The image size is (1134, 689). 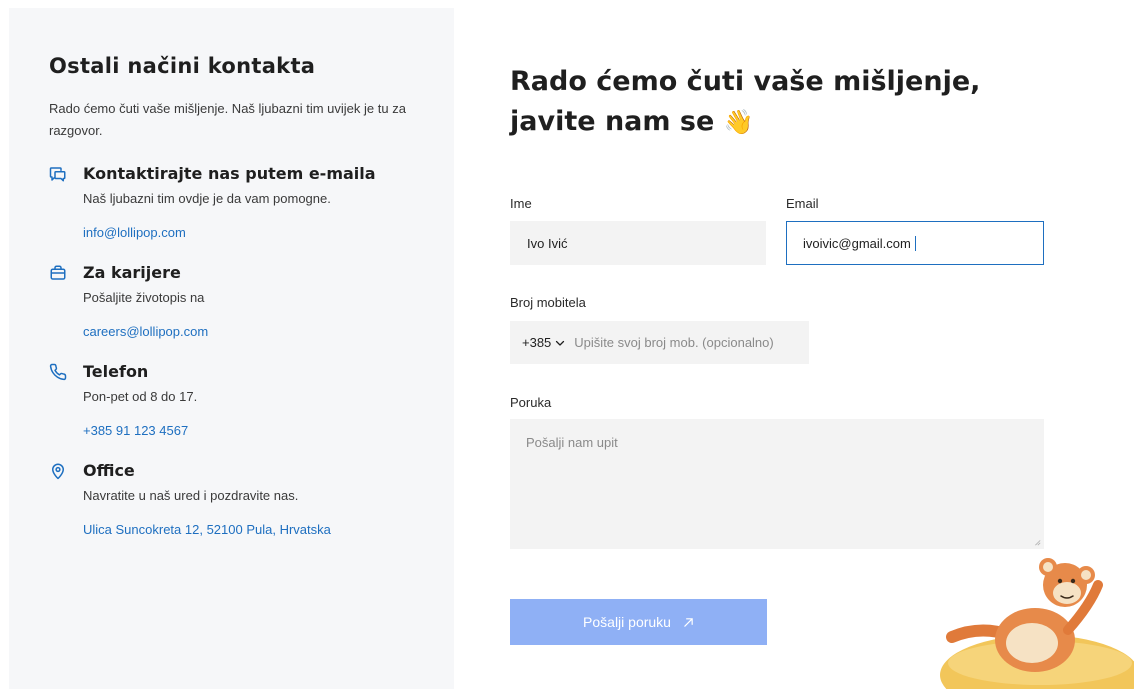 What do you see at coordinates (857, 243) in the screenshot?
I see `email-input-value: ivoivic@gmail.com` at bounding box center [857, 243].